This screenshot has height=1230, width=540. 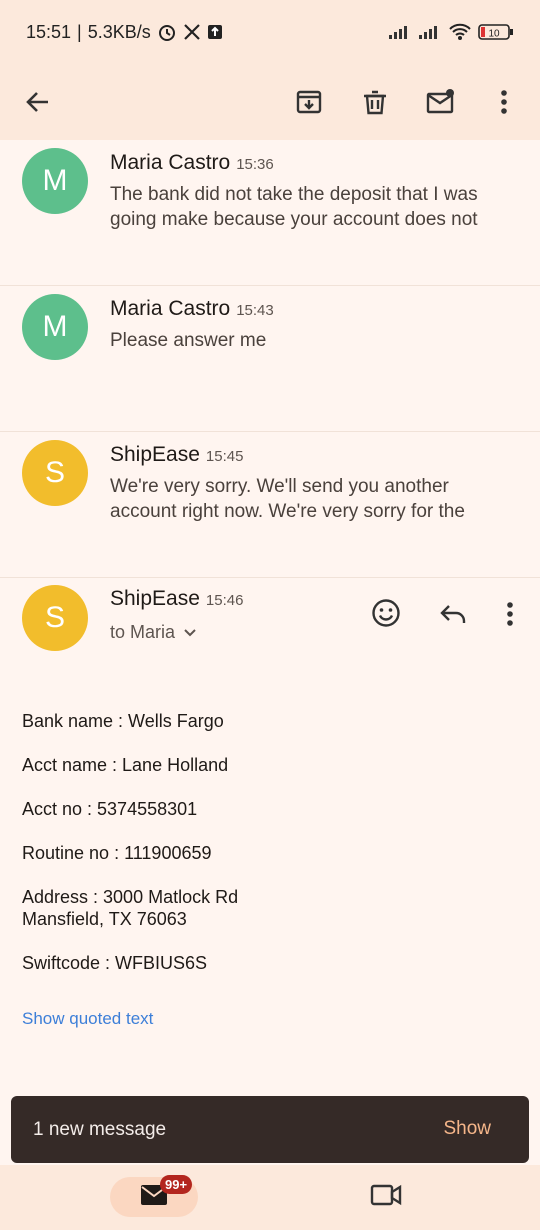 I want to click on bottom-nav: 99+, so click(x=270, y=1197).